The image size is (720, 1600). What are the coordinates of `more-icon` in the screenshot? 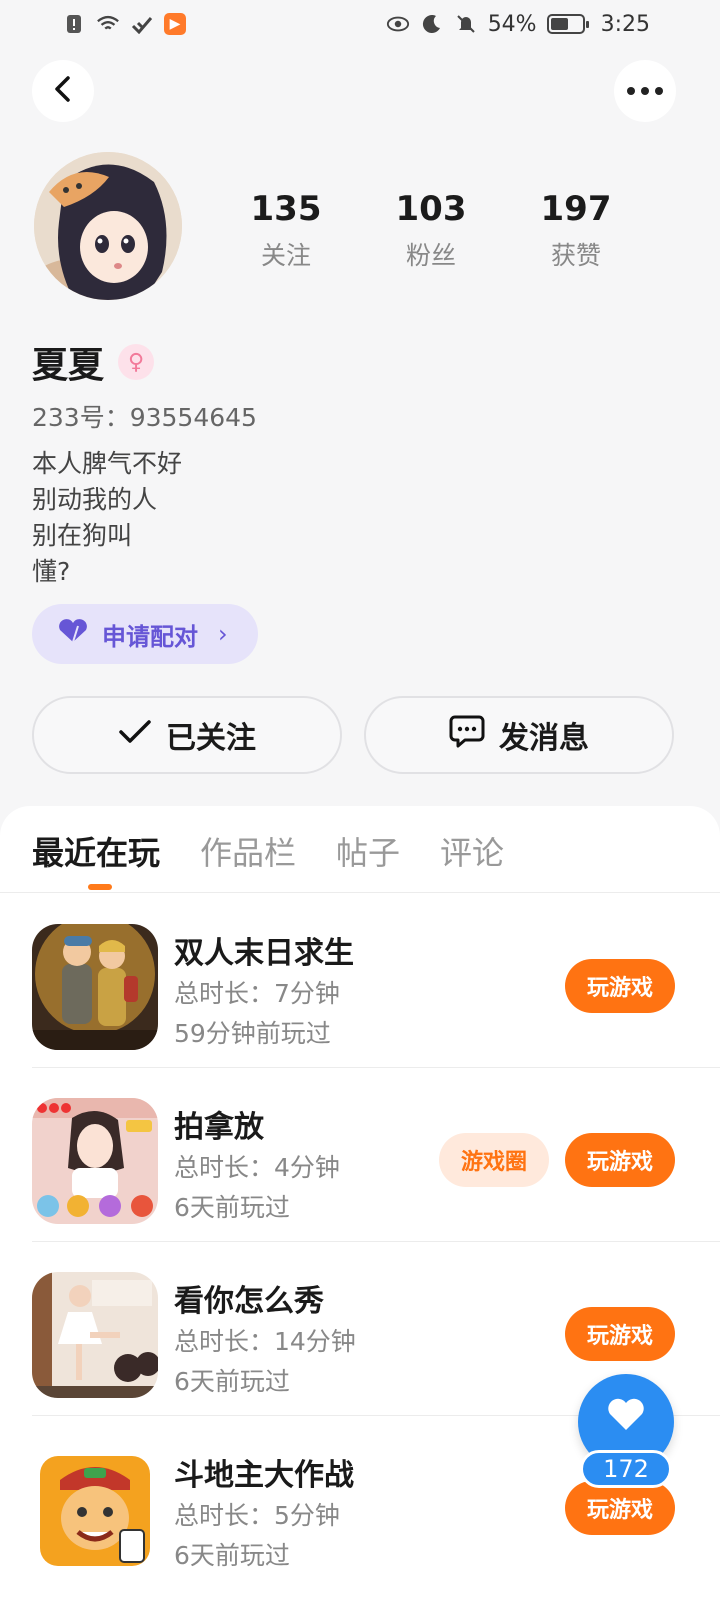 It's located at (645, 91).